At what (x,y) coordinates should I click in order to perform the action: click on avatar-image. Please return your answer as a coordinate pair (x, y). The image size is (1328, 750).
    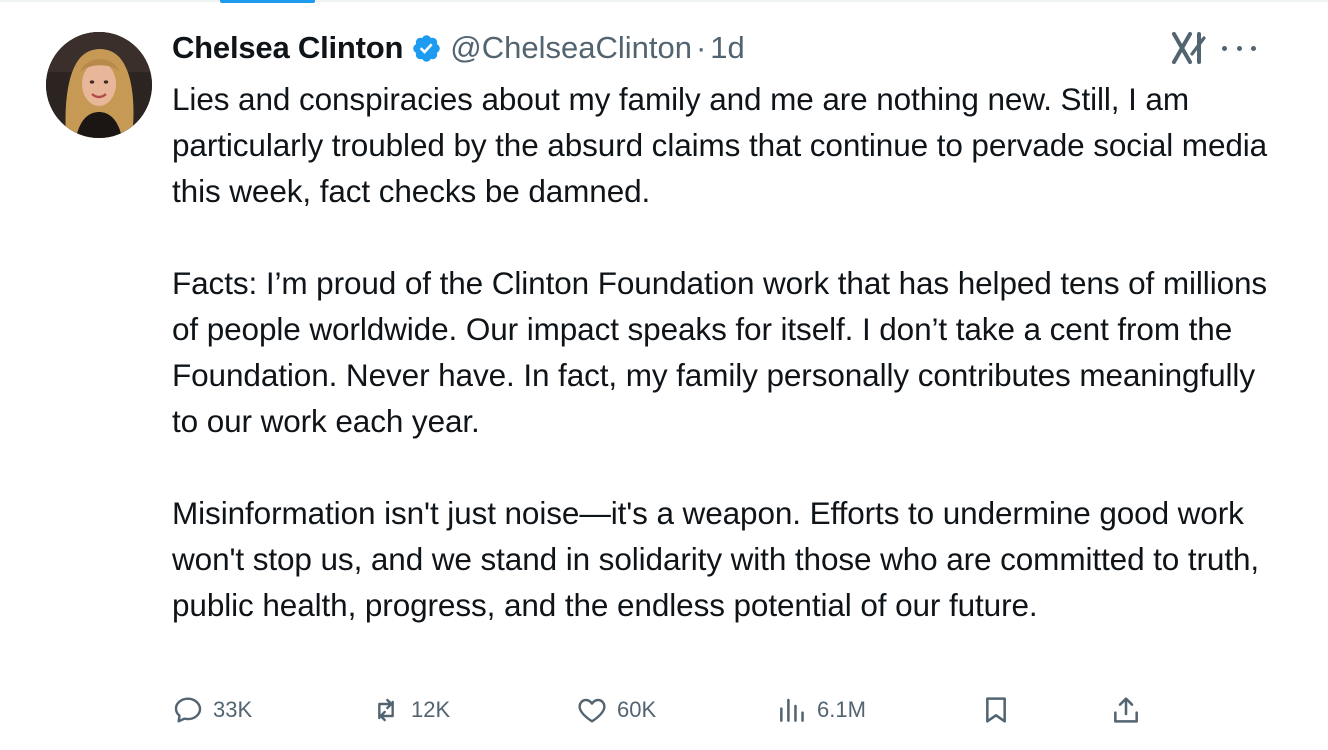
    Looking at the image, I should click on (99, 85).